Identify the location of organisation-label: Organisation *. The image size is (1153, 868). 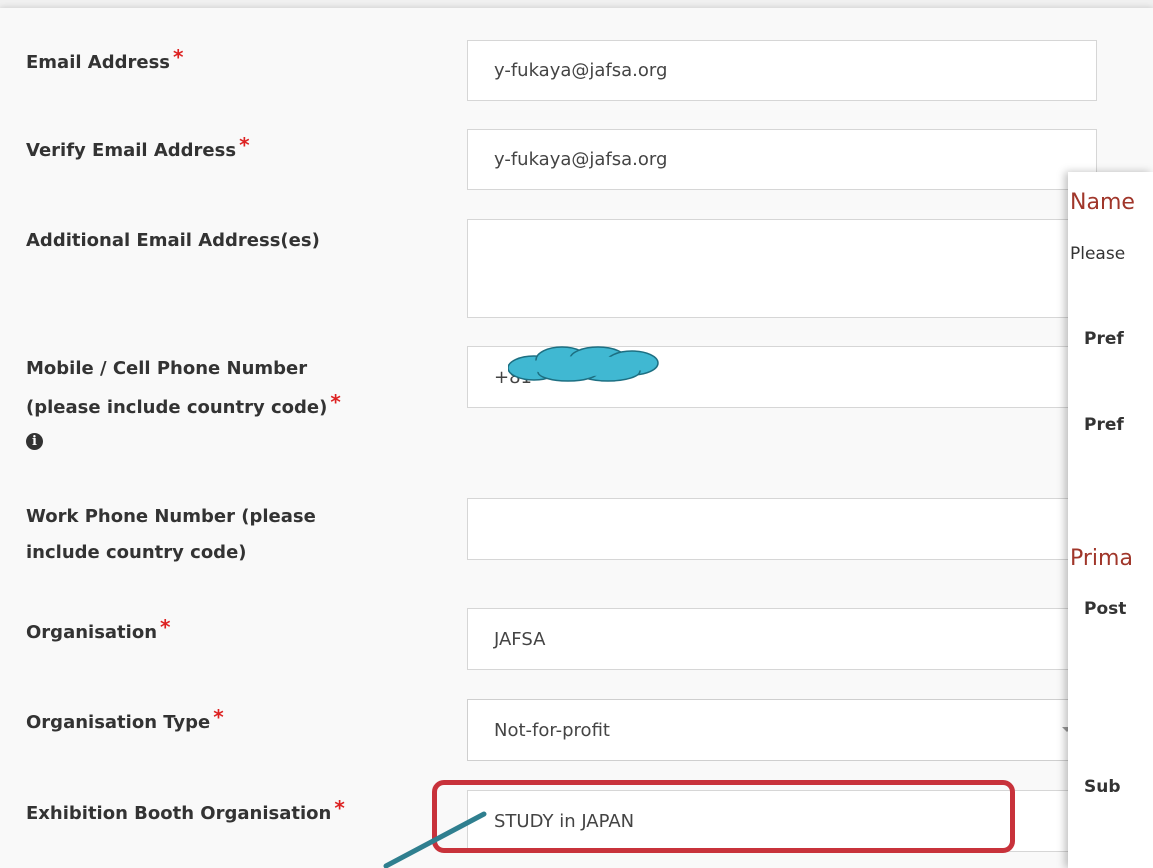
(98, 629).